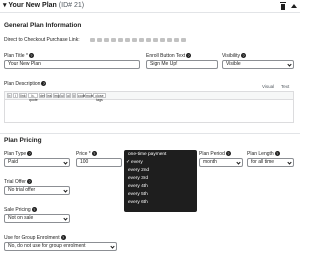  Describe the element at coordinates (43, 25) in the screenshot. I see `general-heading: General Plan Information` at that location.